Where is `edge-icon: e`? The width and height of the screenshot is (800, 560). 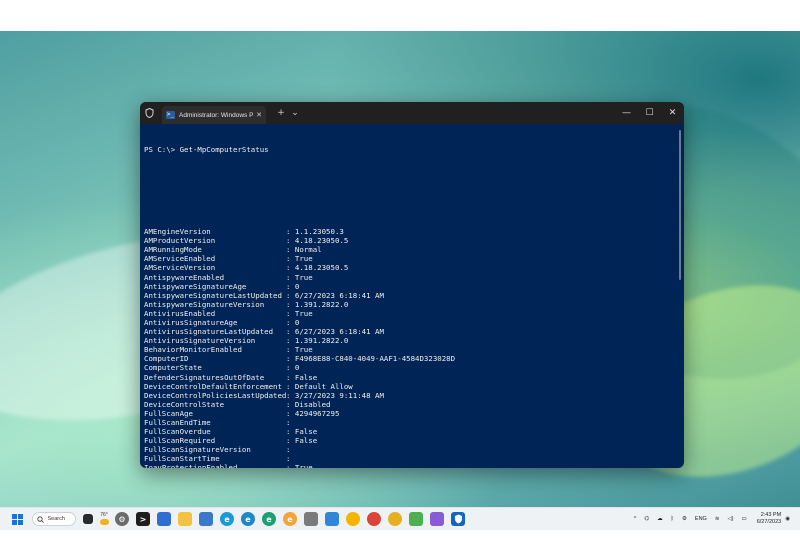 edge-icon: e is located at coordinates (227, 519).